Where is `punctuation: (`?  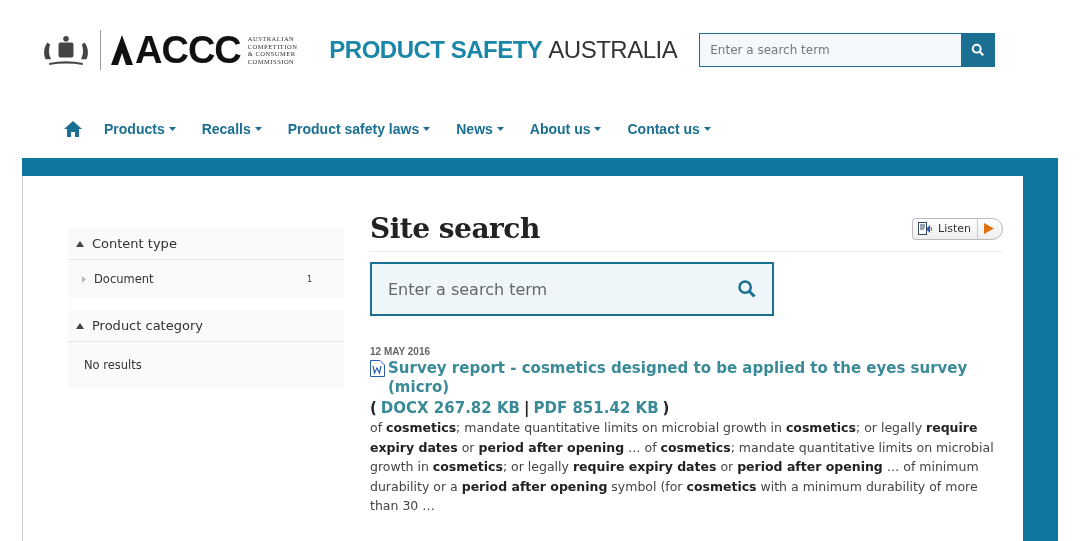
punctuation: ( is located at coordinates (373, 408).